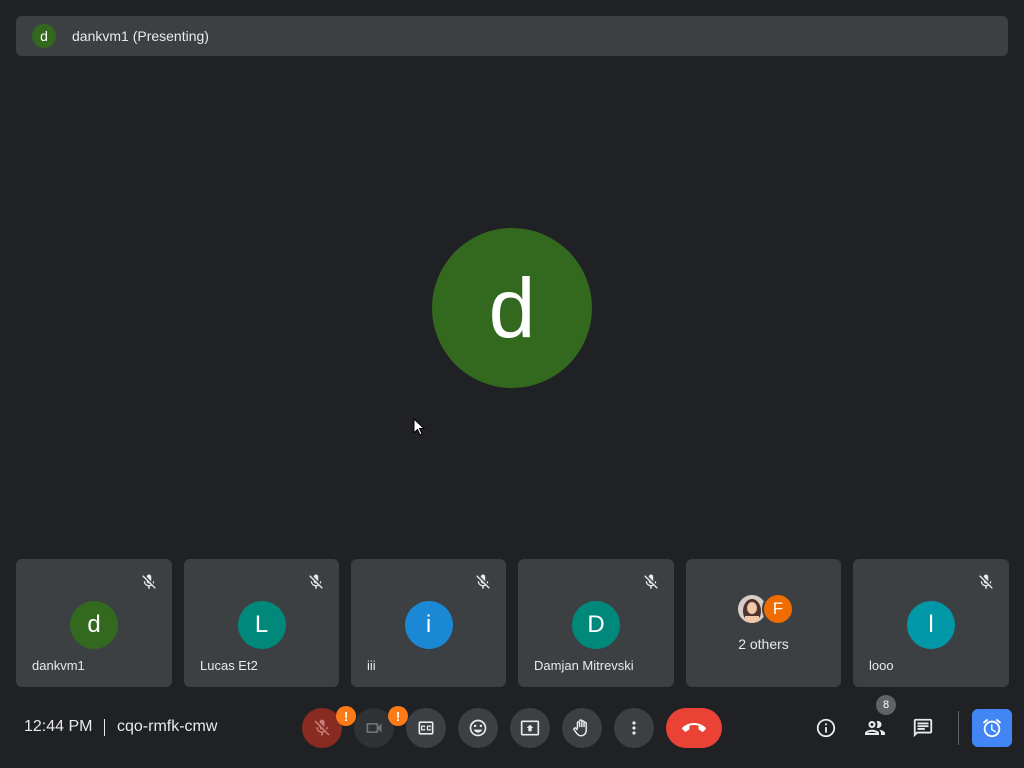  I want to click on participant-name: looo, so click(881, 665).